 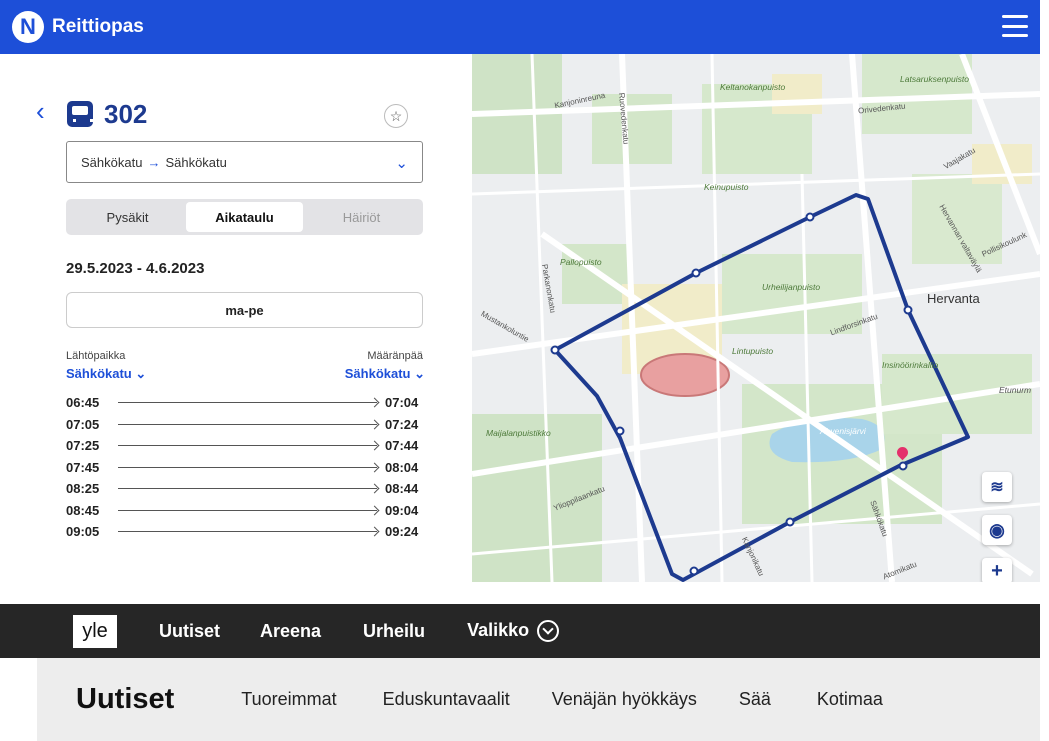 What do you see at coordinates (83, 403) in the screenshot?
I see `departure-time: 06:45` at bounding box center [83, 403].